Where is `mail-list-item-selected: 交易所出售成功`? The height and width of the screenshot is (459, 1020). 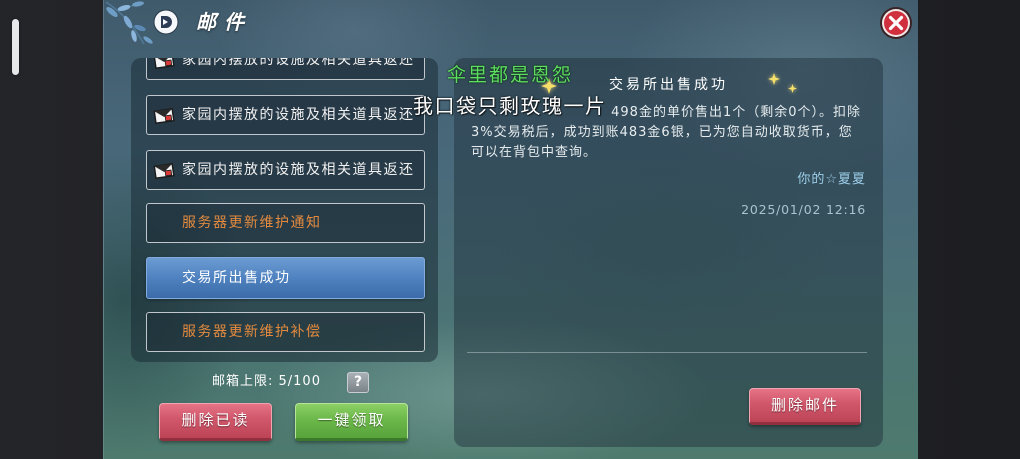
mail-list-item-selected: 交易所出售成功 is located at coordinates (285, 278).